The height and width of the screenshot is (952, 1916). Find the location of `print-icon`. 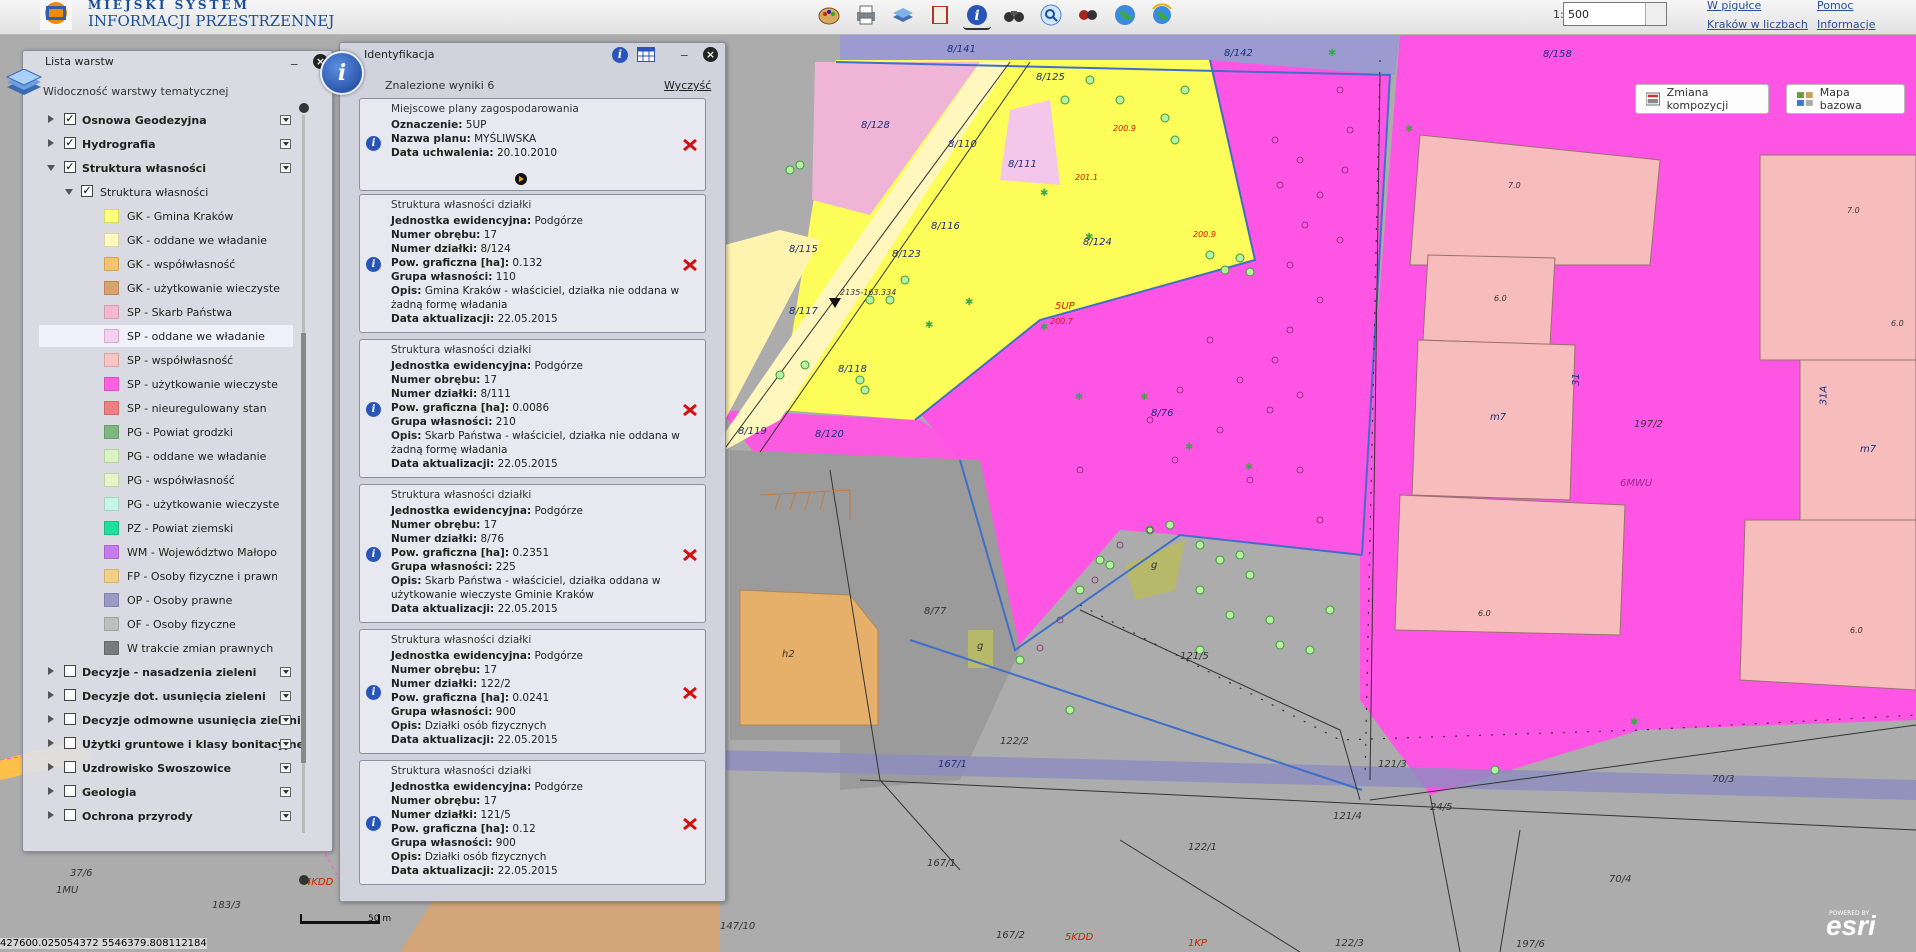

print-icon is located at coordinates (866, 15).